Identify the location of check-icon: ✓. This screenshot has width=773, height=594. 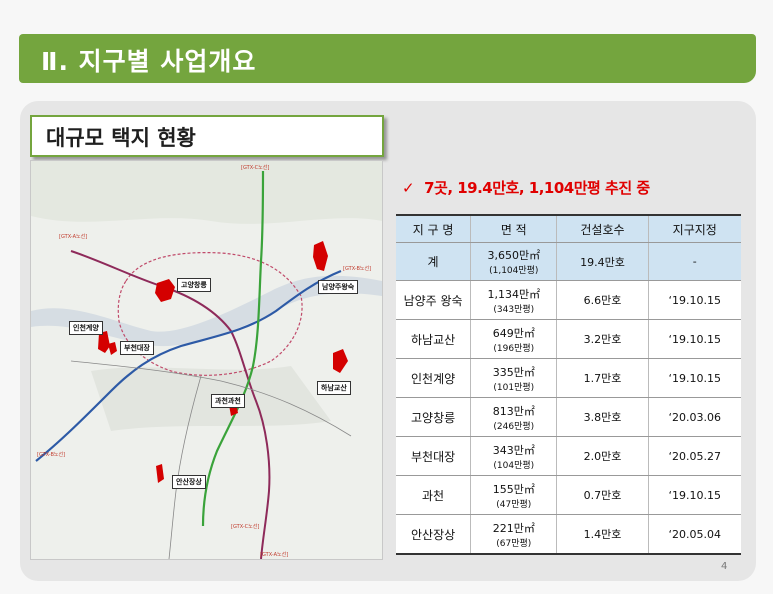
(408, 188).